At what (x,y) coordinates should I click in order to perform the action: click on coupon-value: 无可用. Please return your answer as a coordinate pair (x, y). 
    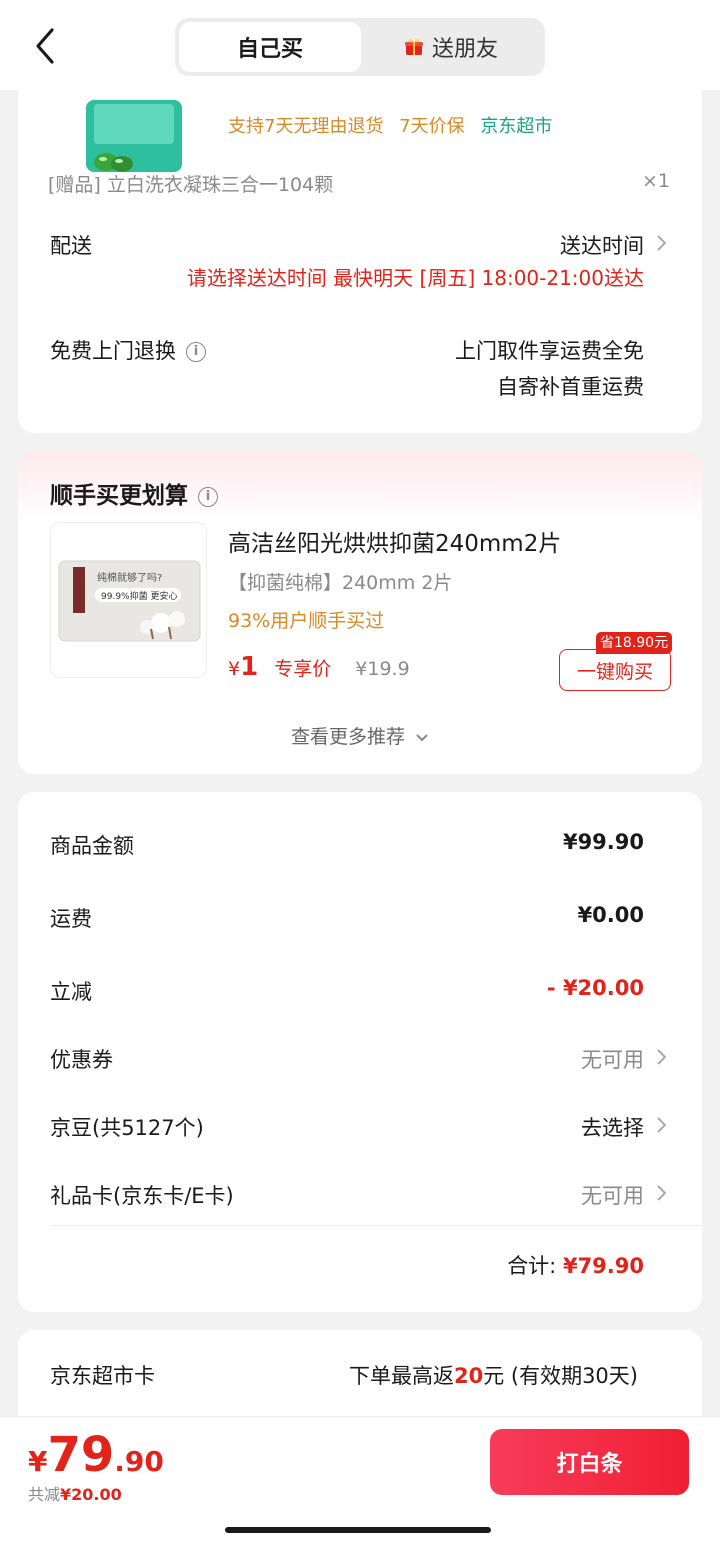
    Looking at the image, I should click on (612, 1059).